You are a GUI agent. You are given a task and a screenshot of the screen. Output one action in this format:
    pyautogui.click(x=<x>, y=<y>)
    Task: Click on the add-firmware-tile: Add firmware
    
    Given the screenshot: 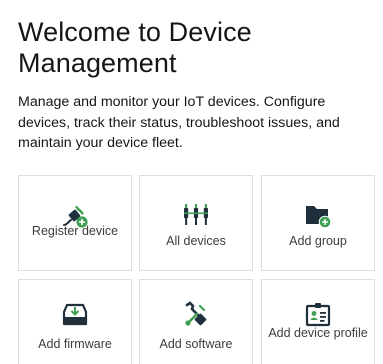 What is the action you would take?
    pyautogui.click(x=75, y=321)
    